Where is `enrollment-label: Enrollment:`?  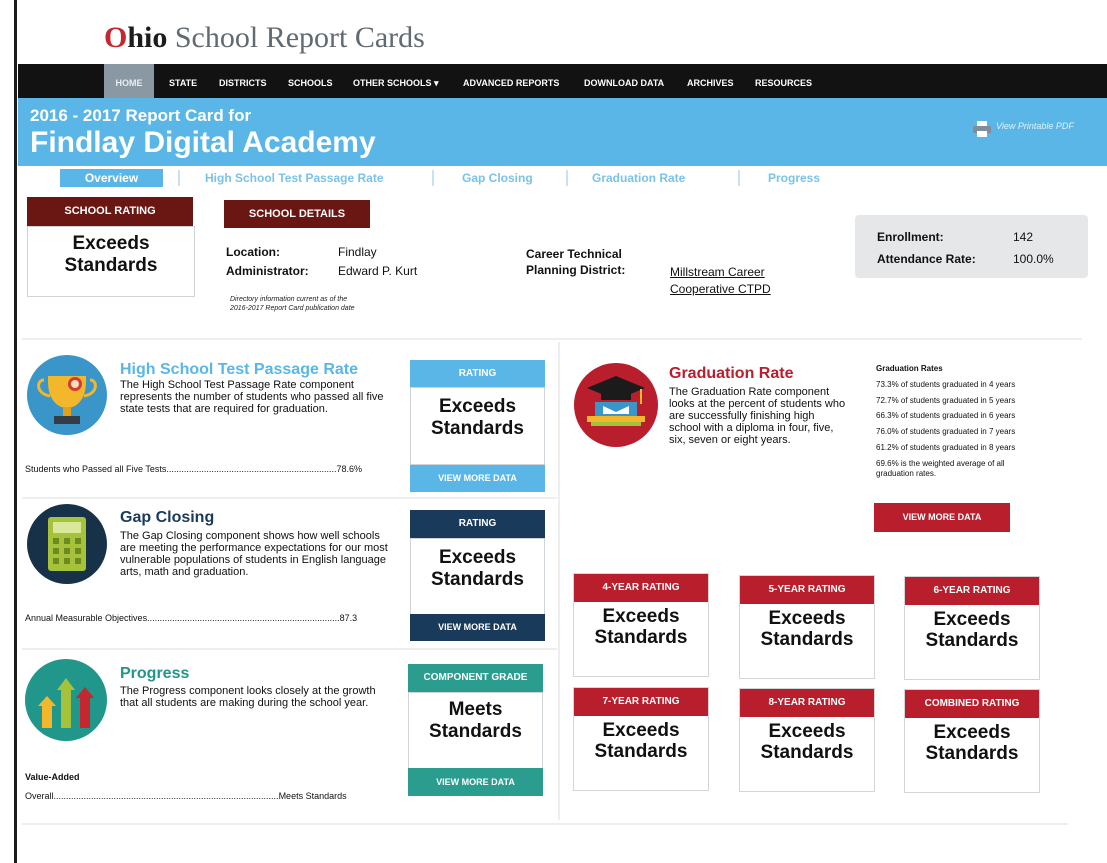
enrollment-label: Enrollment: is located at coordinates (910, 237).